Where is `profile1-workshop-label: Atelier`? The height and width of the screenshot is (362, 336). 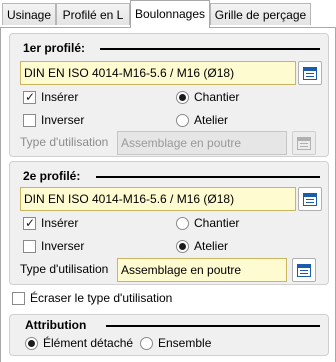 profile1-workshop-label: Atelier is located at coordinates (211, 120).